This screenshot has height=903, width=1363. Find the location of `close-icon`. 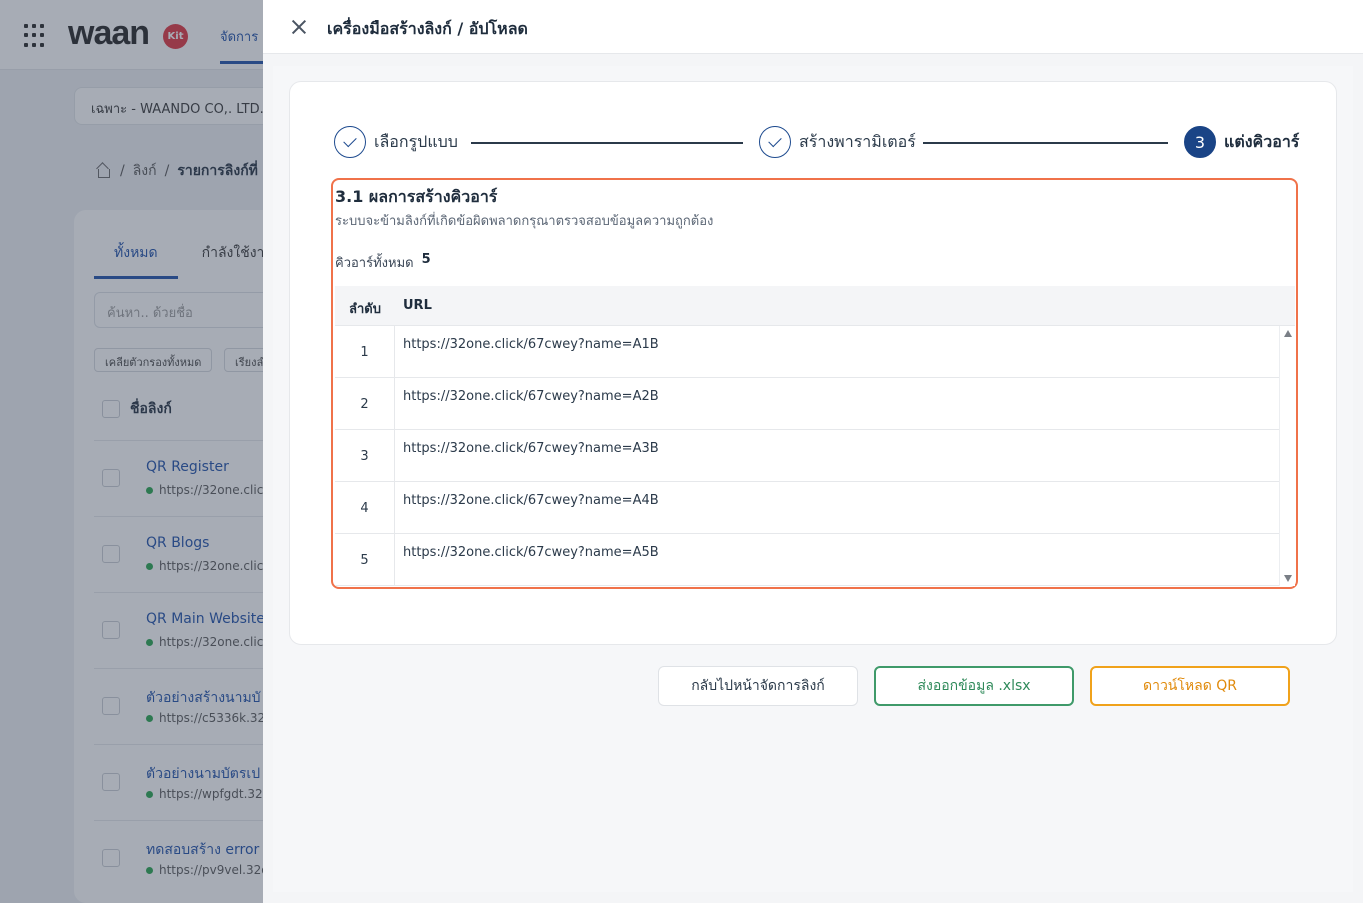

close-icon is located at coordinates (299, 27).